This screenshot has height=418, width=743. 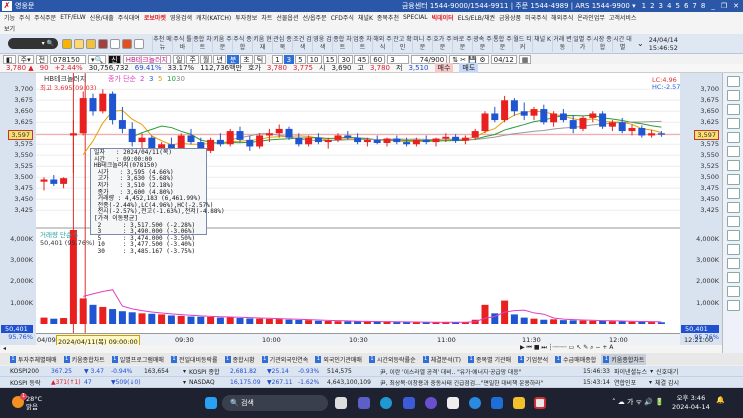 What do you see at coordinates (591, 17) in the screenshot?
I see `menu-item: 온라인업무` at bounding box center [591, 17].